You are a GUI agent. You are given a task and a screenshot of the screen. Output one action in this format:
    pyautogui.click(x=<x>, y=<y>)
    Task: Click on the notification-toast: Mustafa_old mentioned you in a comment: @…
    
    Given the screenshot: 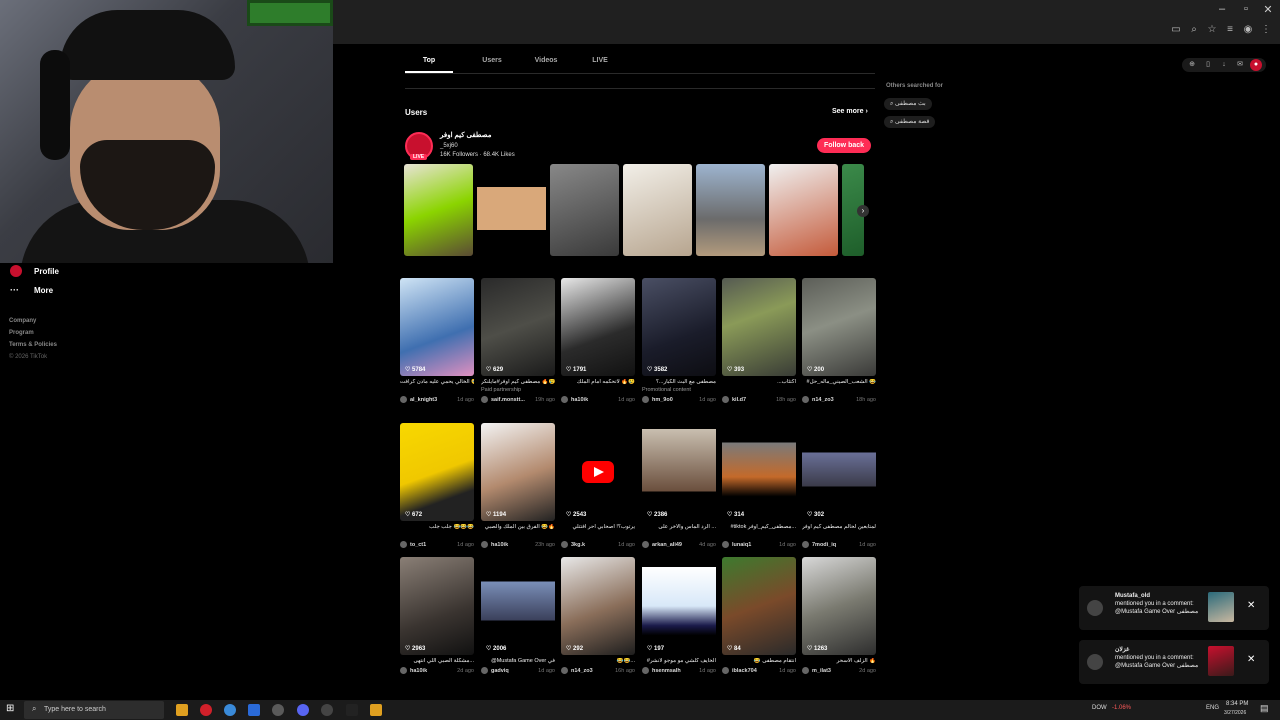 What is the action you would take?
    pyautogui.click(x=1174, y=608)
    